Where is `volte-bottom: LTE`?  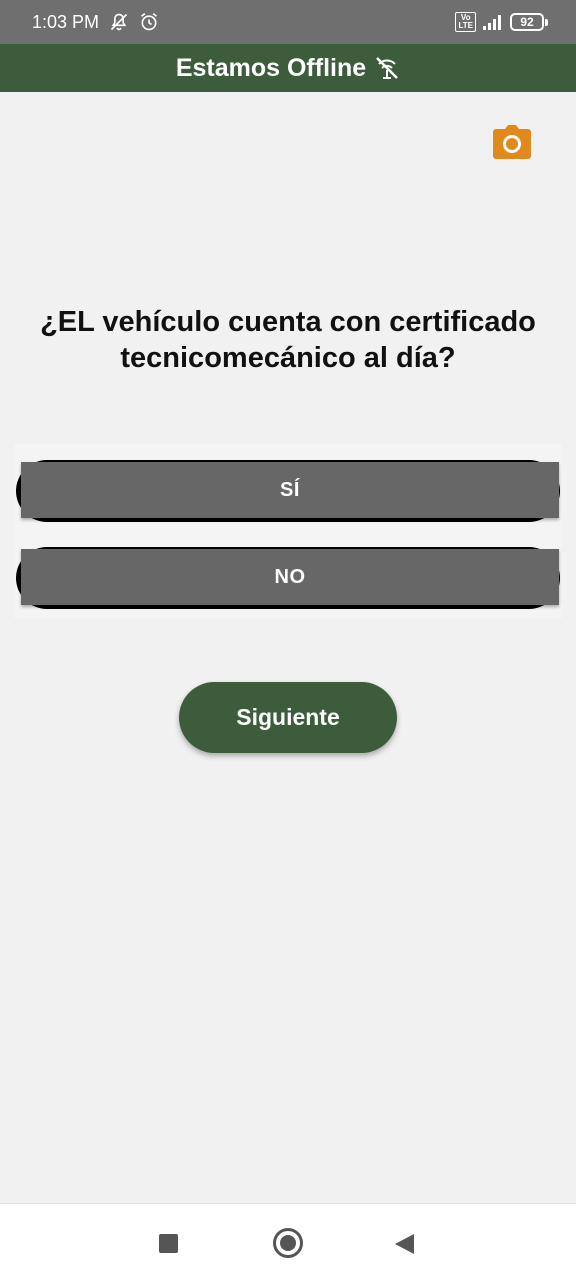
volte-bottom: LTE is located at coordinates (465, 25).